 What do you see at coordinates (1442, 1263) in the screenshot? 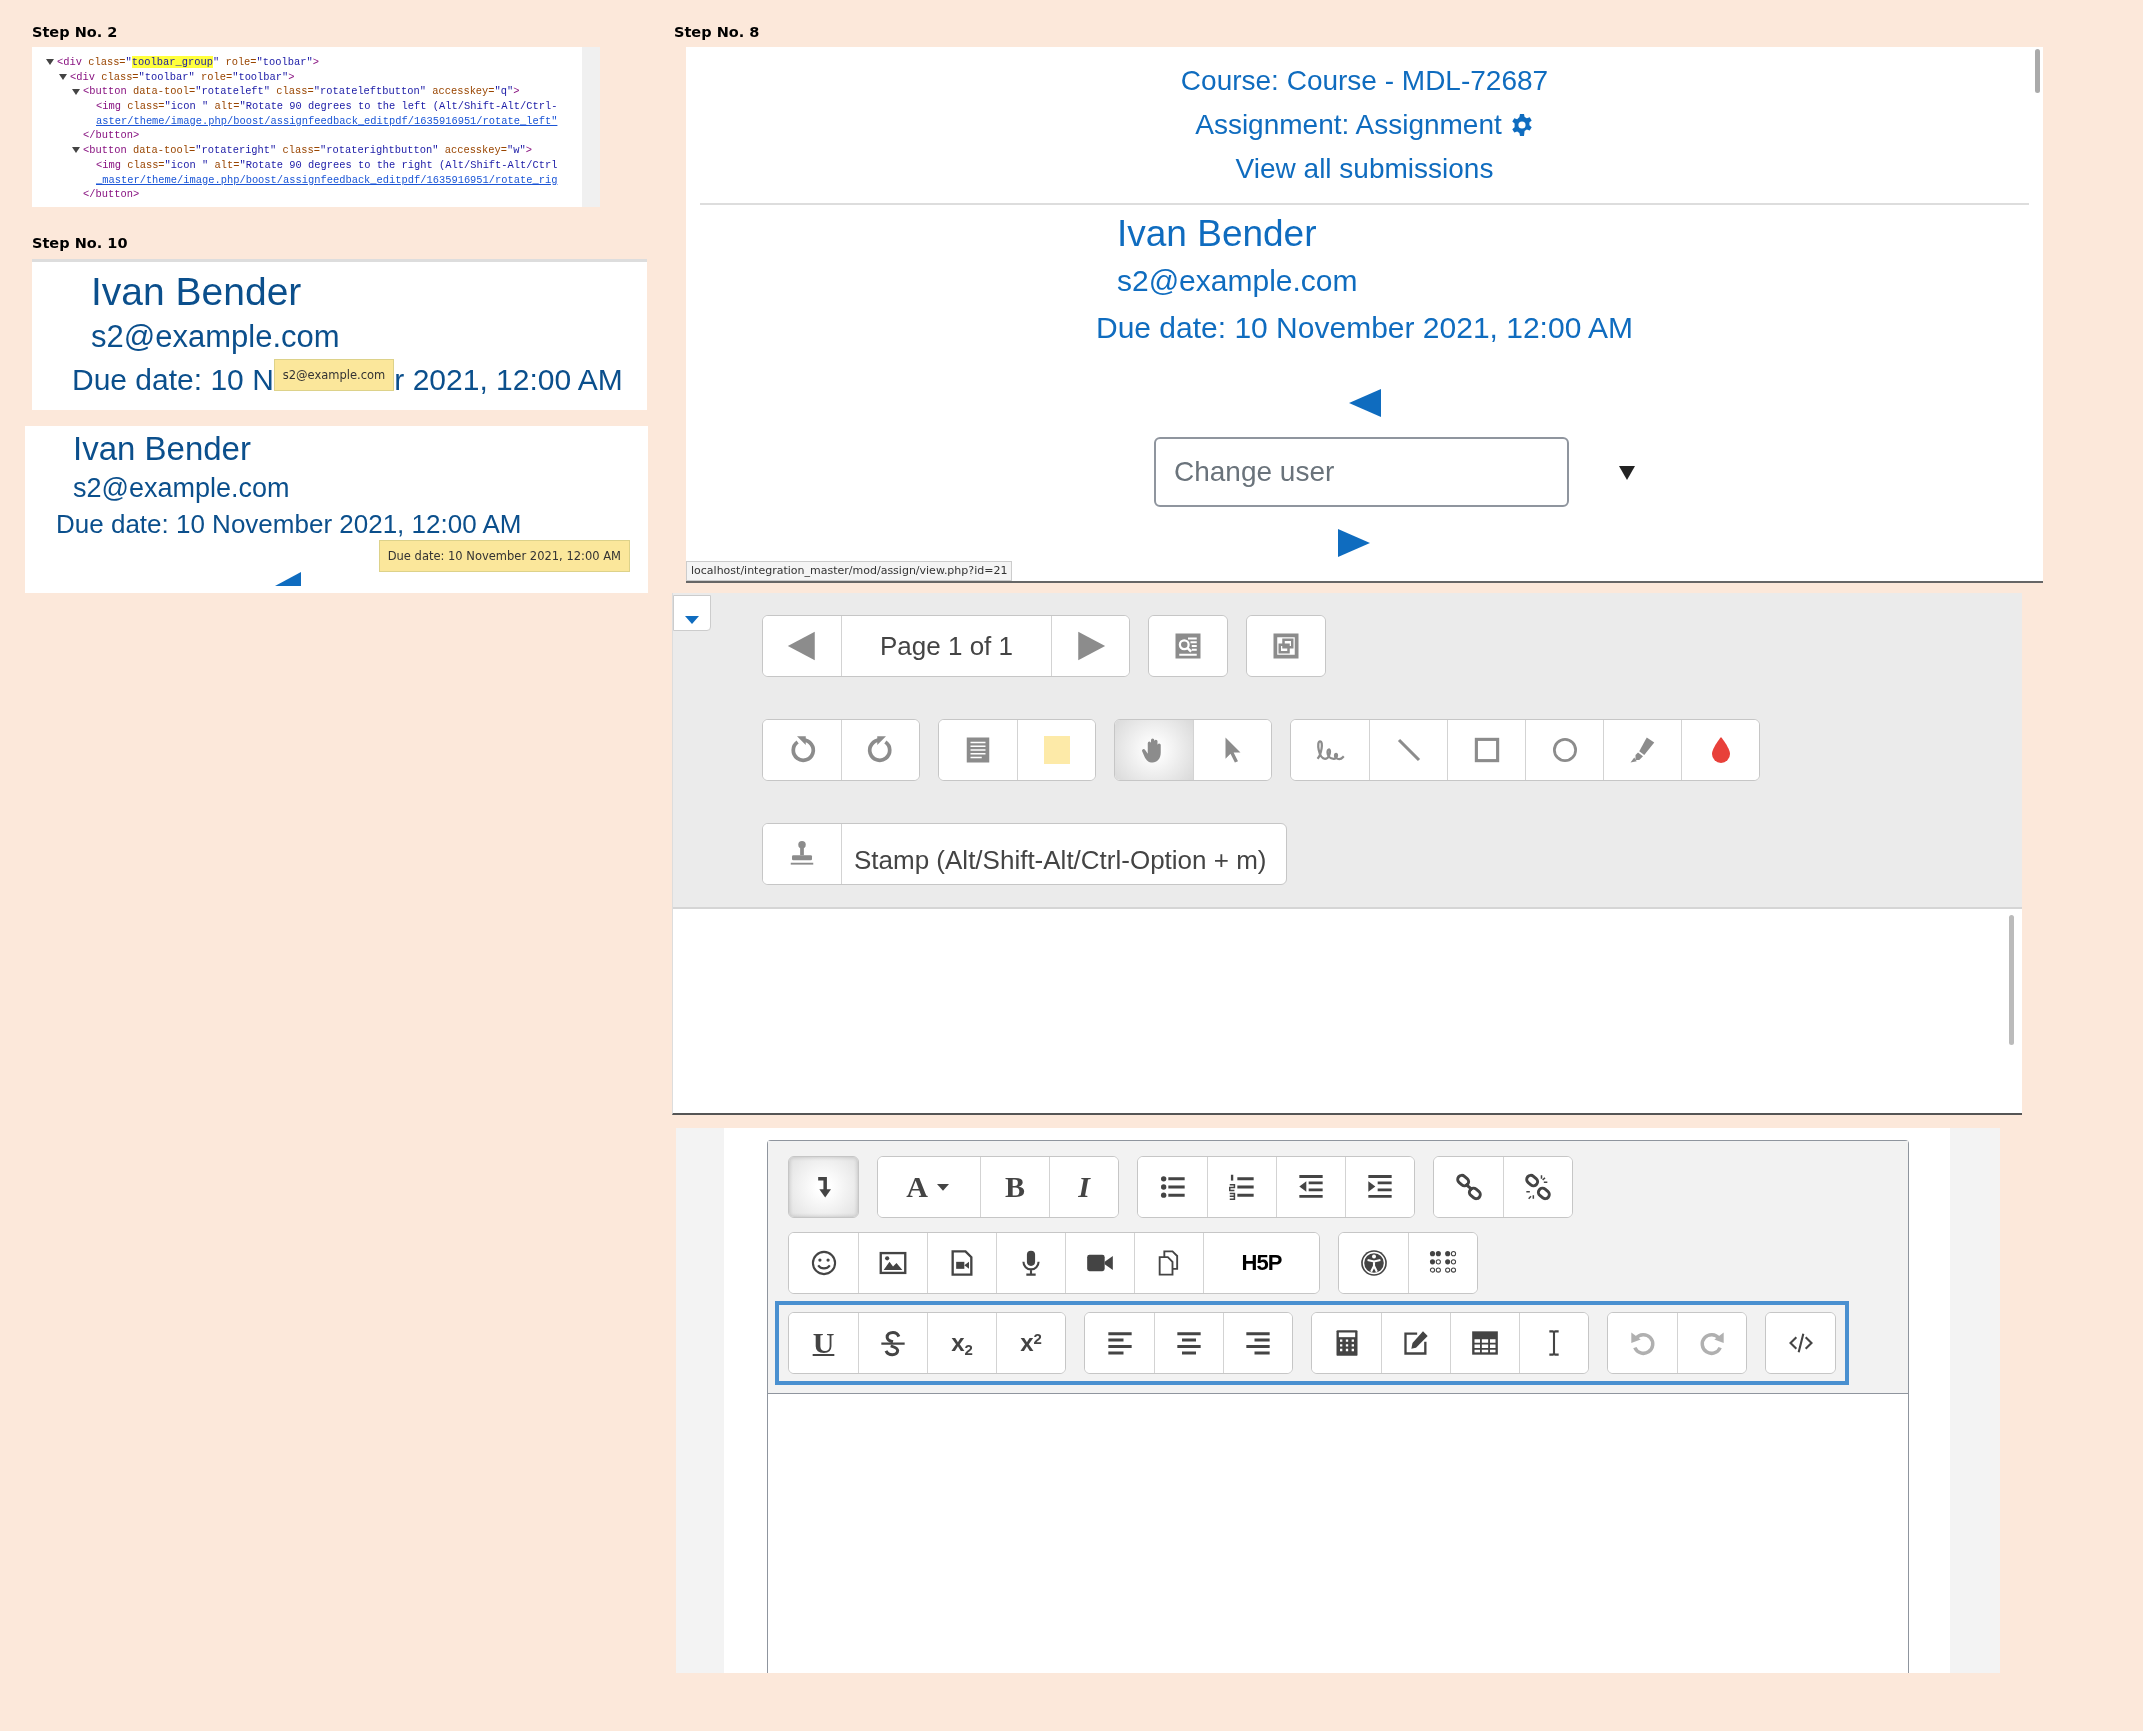
I see `screenreader-button` at bounding box center [1442, 1263].